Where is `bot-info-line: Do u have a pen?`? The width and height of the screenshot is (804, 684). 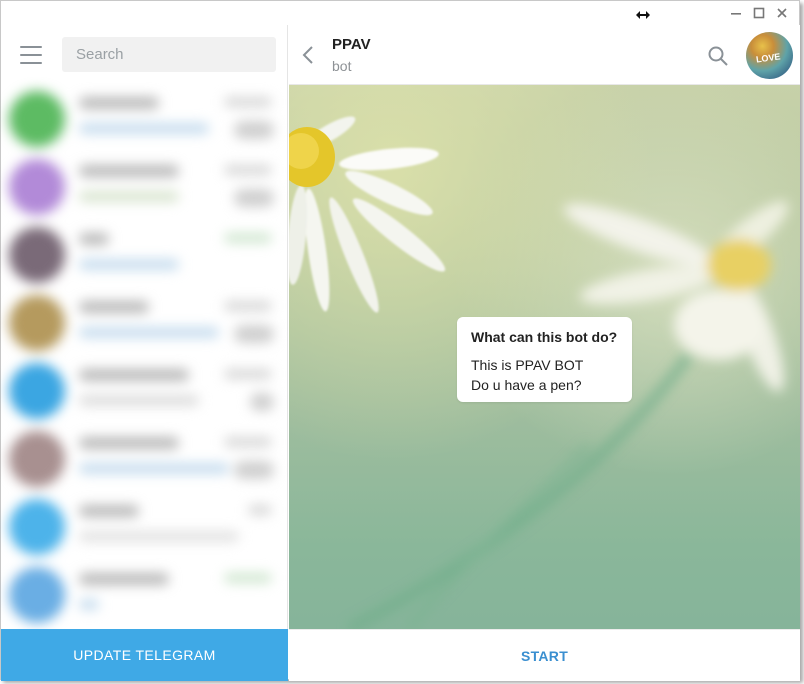 bot-info-line: Do u have a pen? is located at coordinates (526, 385).